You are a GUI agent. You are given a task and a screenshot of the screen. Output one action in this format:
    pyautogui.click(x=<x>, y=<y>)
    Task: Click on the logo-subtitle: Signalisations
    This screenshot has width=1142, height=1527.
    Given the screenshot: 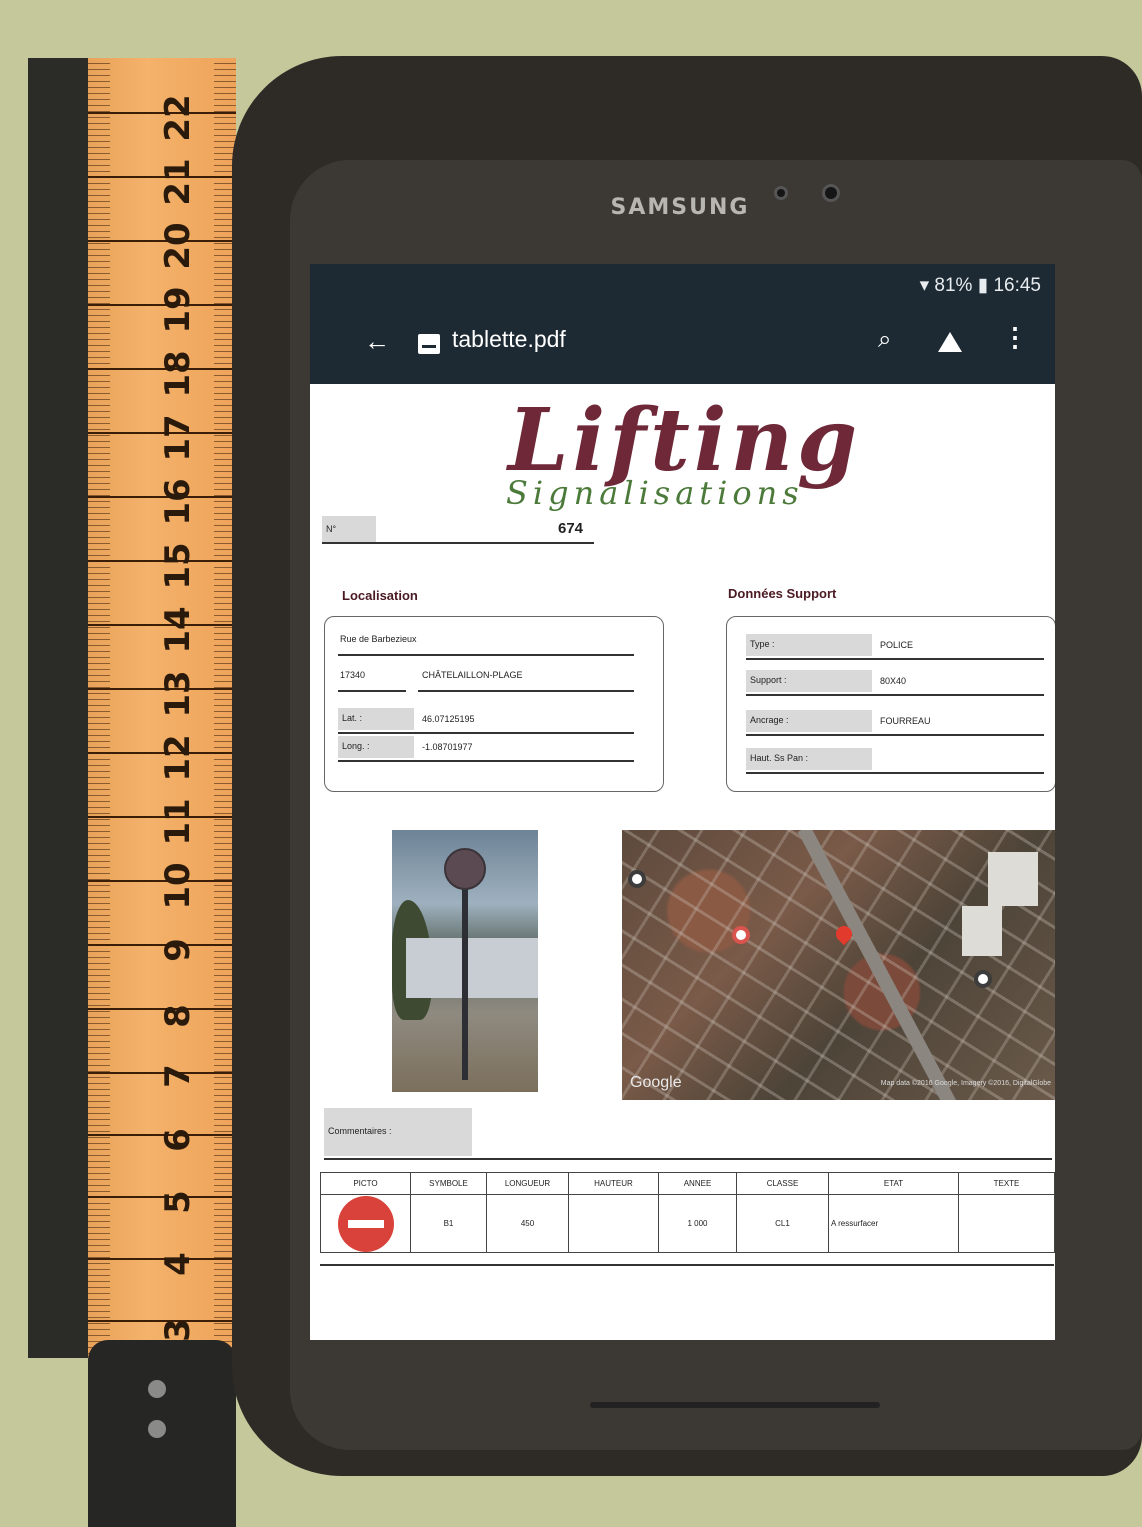 What is the action you would take?
    pyautogui.click(x=655, y=493)
    